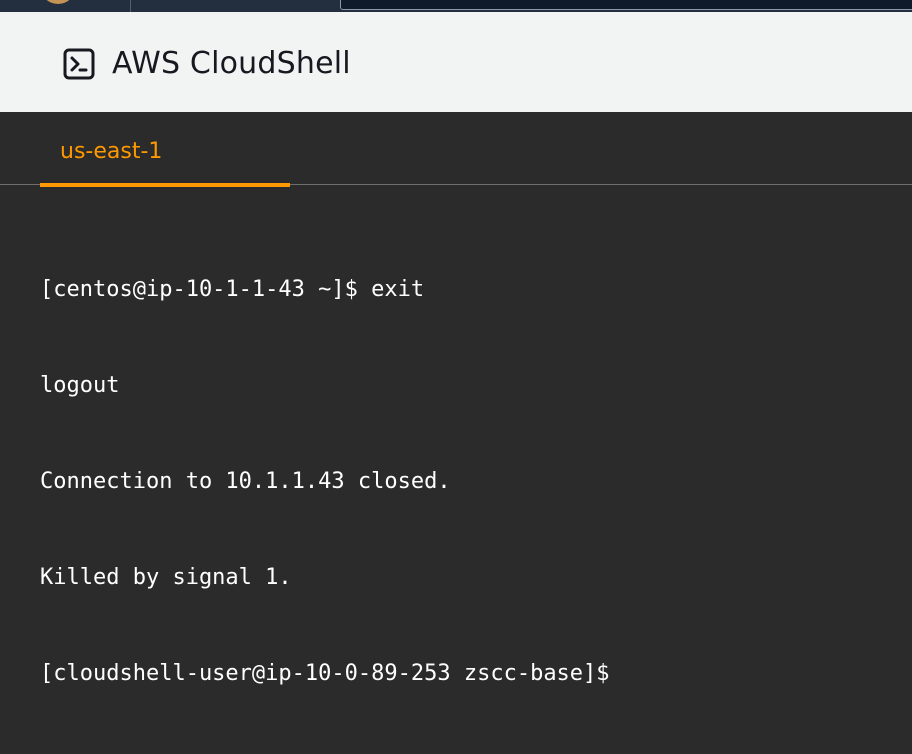  I want to click on terminal-line: logout, so click(80, 385).